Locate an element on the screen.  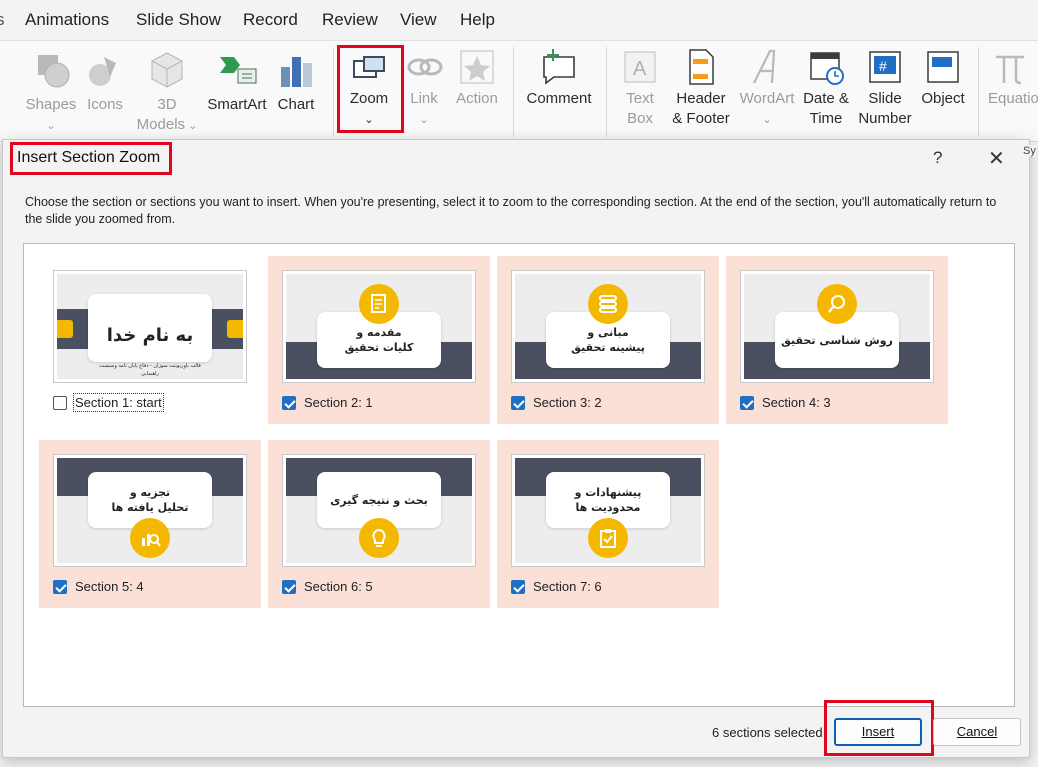
section-tile-6: بحث و نتیجه گیری Section 6: 5 is located at coordinates (379, 524).